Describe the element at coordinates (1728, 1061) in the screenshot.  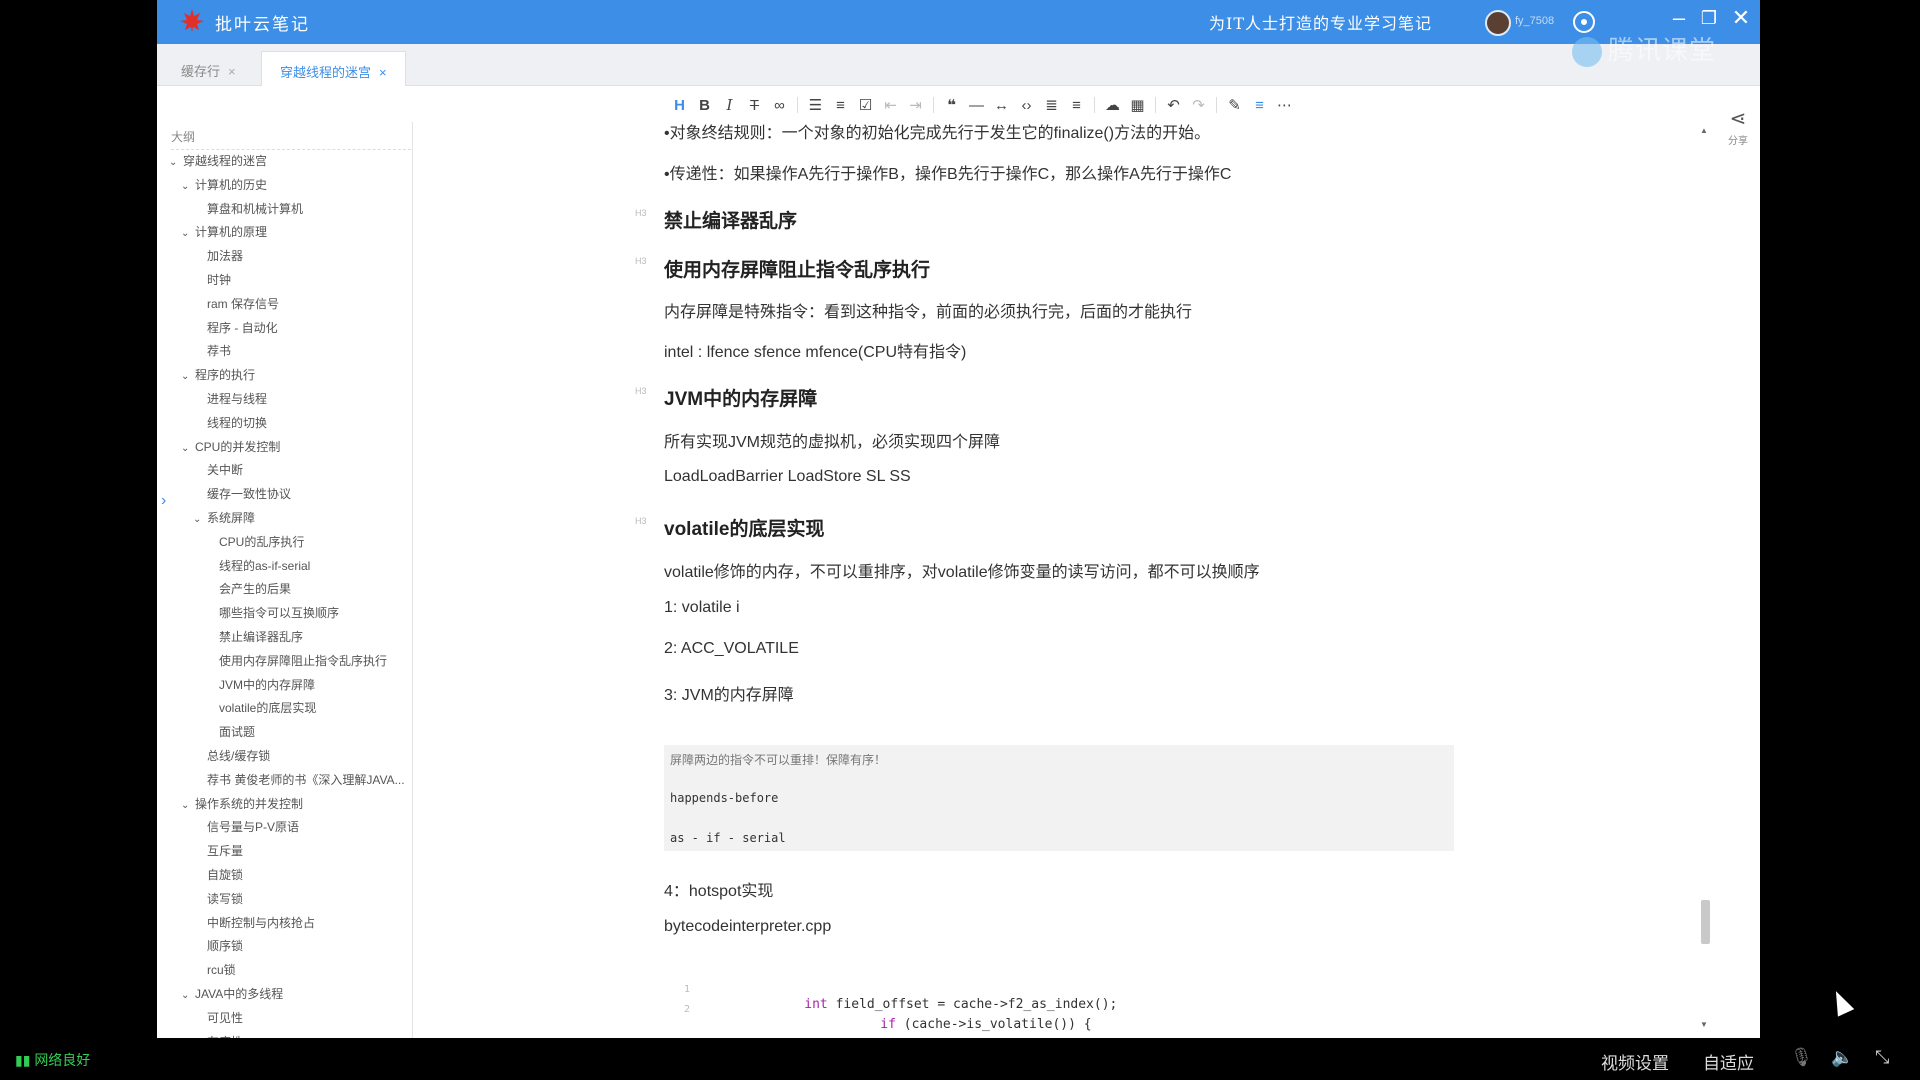
I see `fit-button: 自适应` at that location.